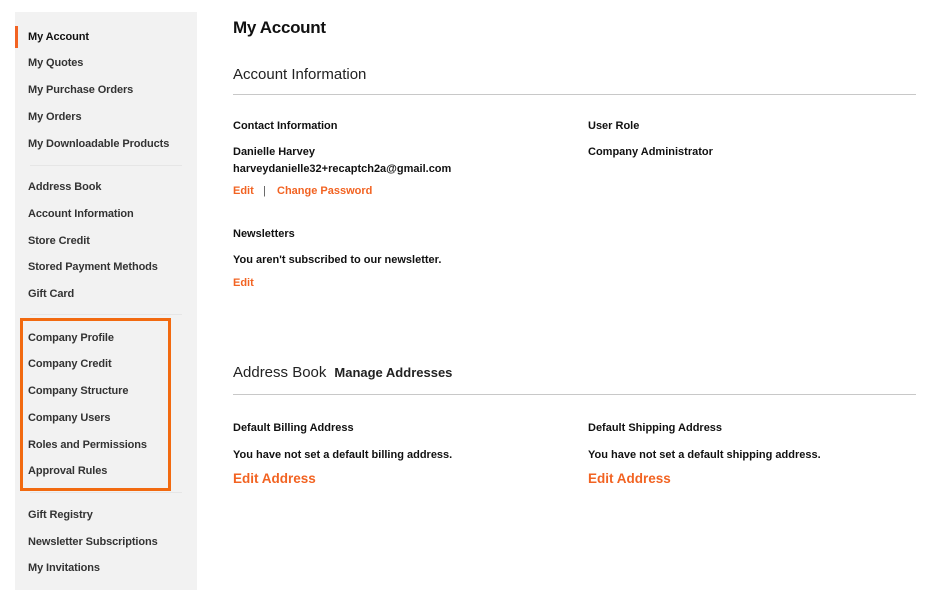 The height and width of the screenshot is (604, 936). I want to click on edit-billing-address-link: Edit Address, so click(274, 478).